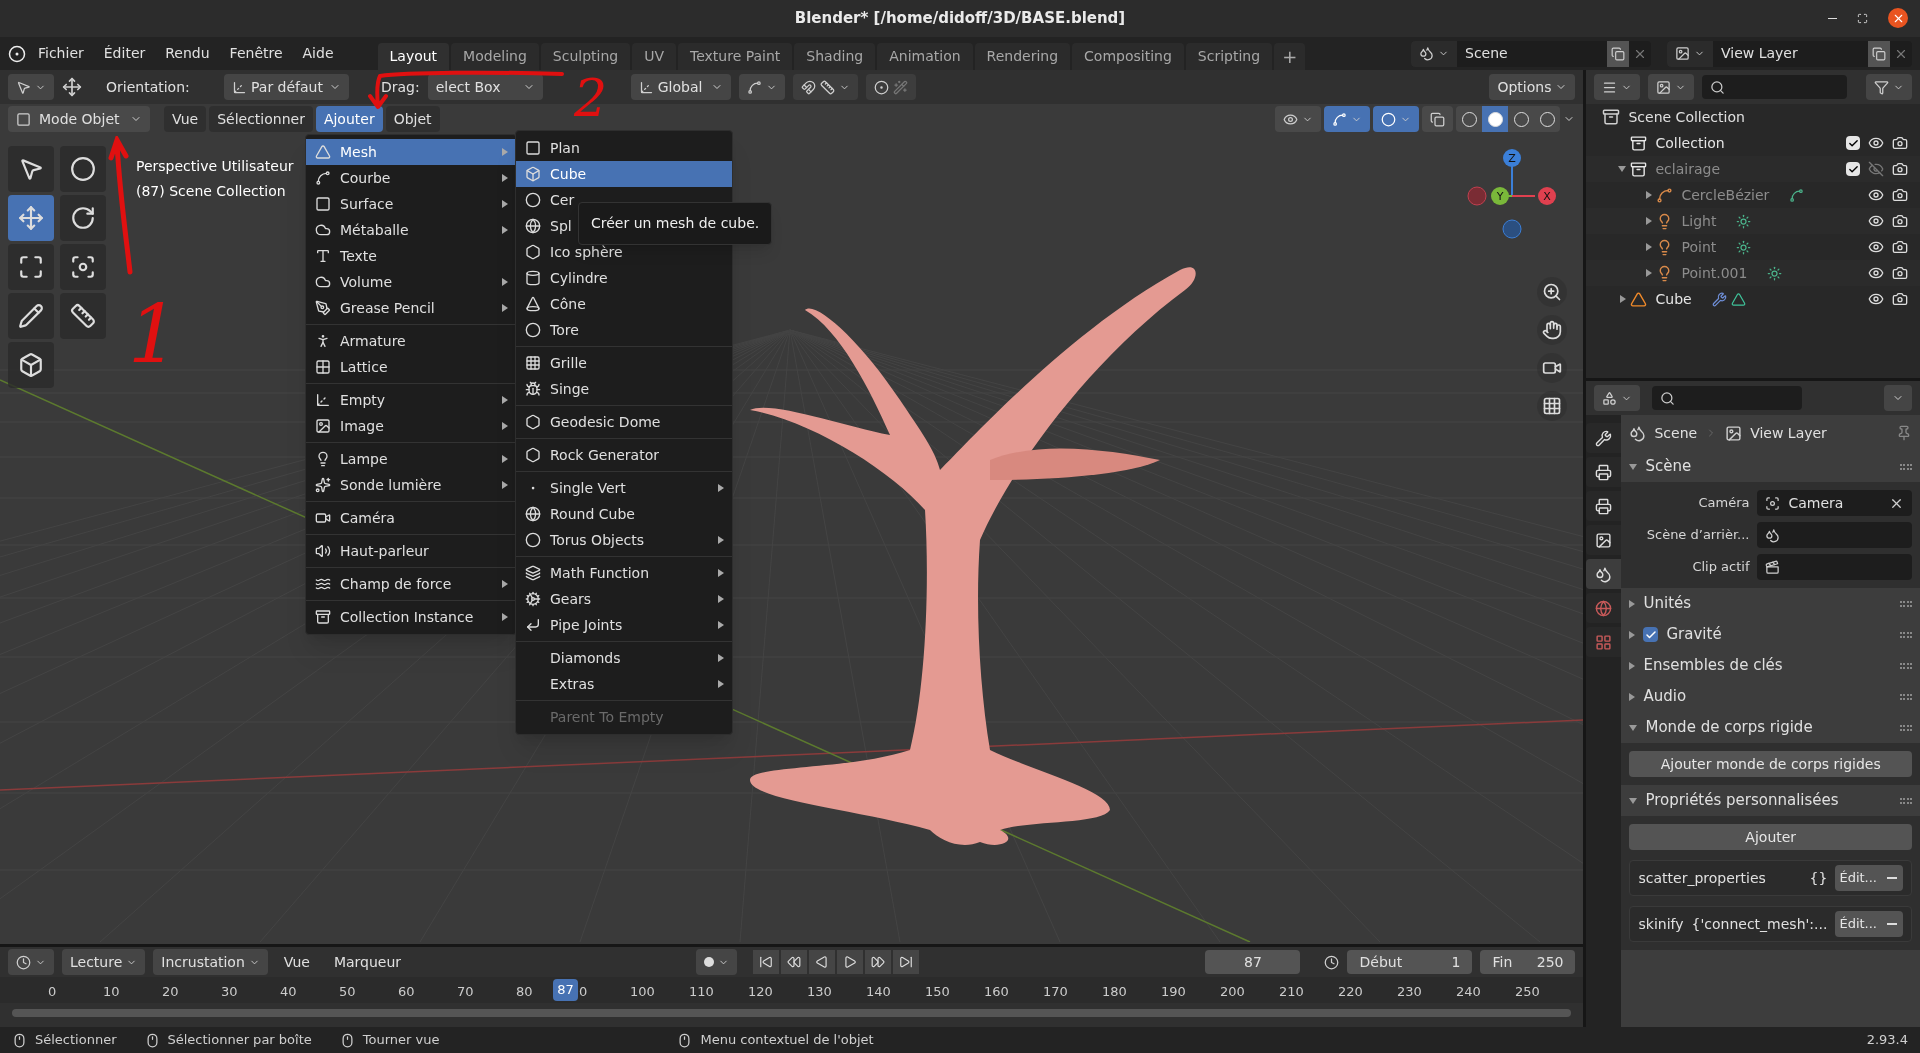 The width and height of the screenshot is (1920, 1053). What do you see at coordinates (1291, 992) in the screenshot?
I see `frame-number: 210` at bounding box center [1291, 992].